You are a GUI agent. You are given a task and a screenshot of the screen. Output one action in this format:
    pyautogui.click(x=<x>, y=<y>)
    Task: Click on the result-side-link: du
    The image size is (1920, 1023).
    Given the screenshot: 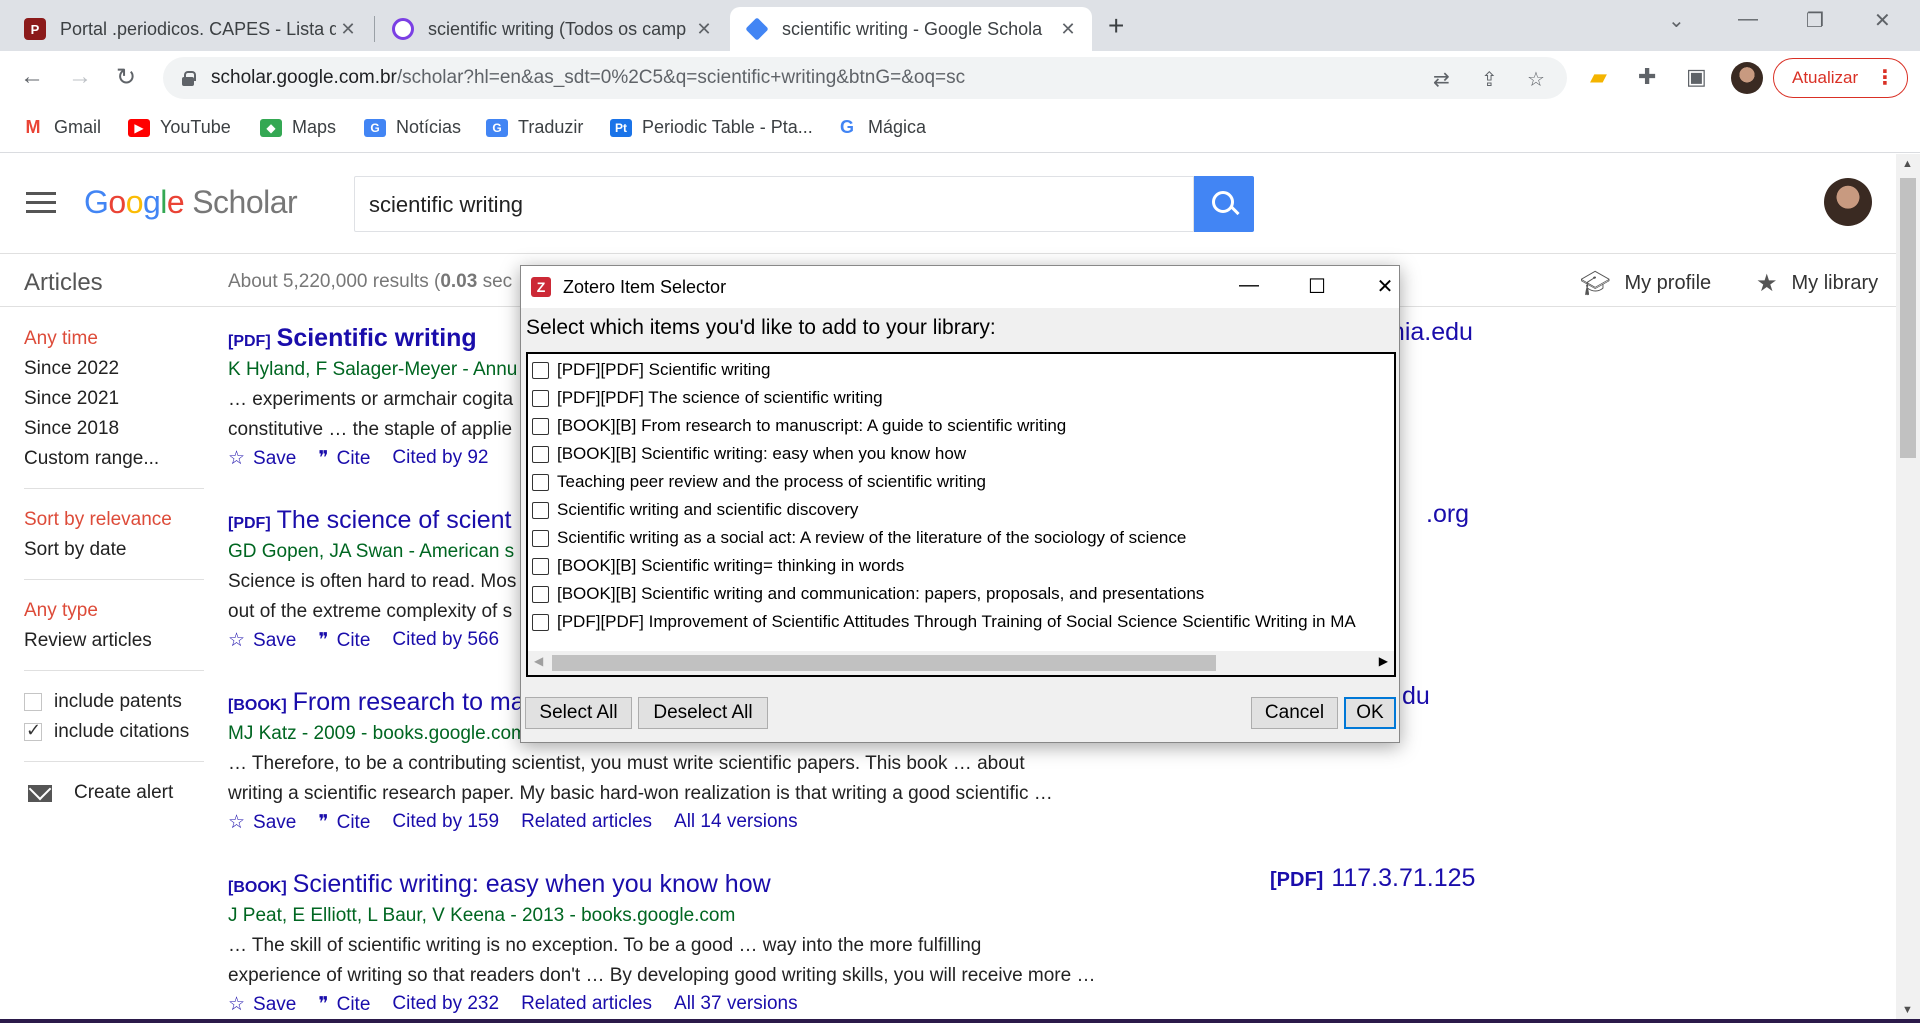 What is the action you would take?
    pyautogui.click(x=1416, y=696)
    